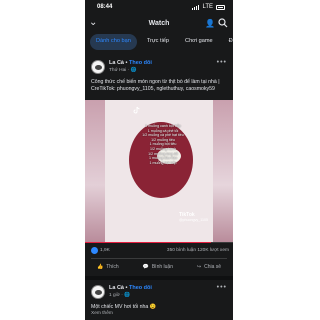 Image resolution: width=320 pixels, height=320 pixels. What do you see at coordinates (108, 267) in the screenshot?
I see `like-button: 👍 Thích` at bounding box center [108, 267].